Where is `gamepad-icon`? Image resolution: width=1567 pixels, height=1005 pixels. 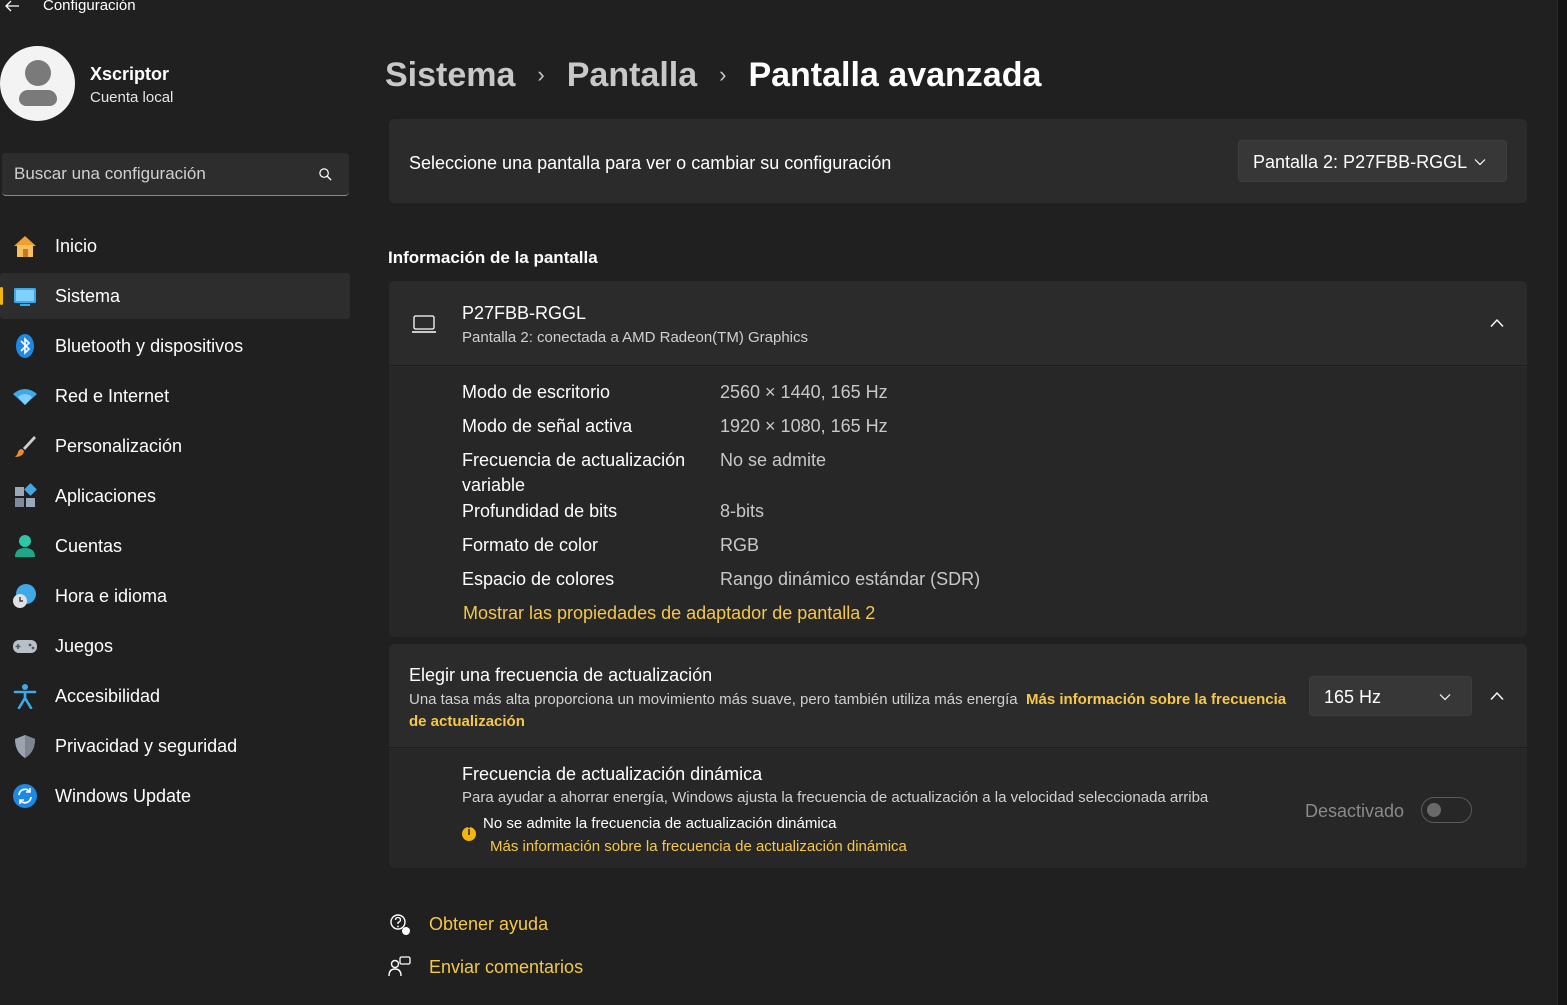 gamepad-icon is located at coordinates (25, 646).